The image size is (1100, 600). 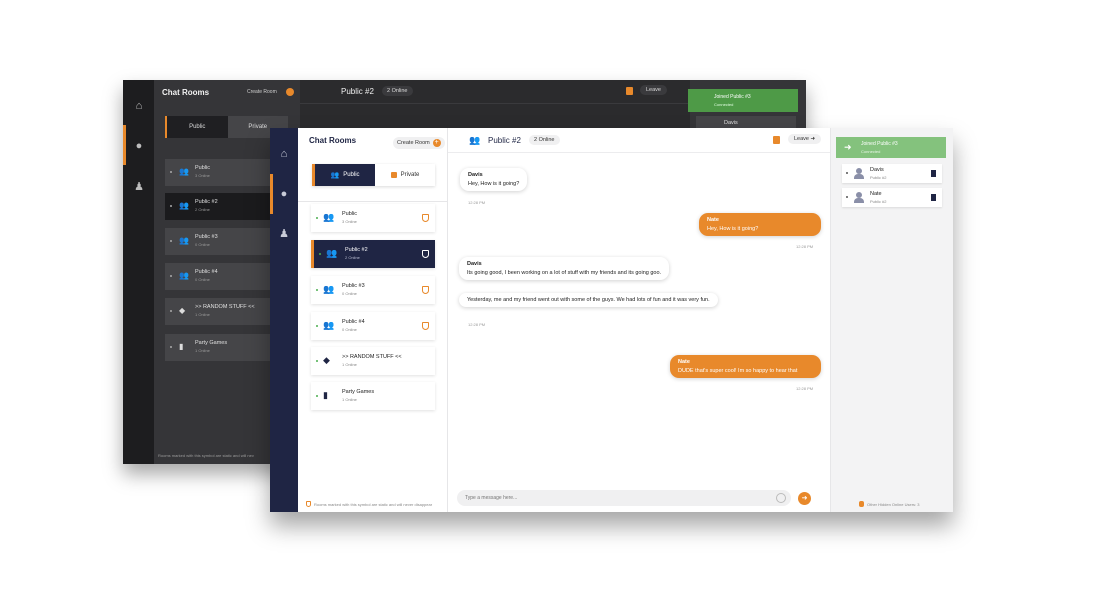 What do you see at coordinates (373, 218) in the screenshot?
I see `room-item: 👥 Public 3 Online` at bounding box center [373, 218].